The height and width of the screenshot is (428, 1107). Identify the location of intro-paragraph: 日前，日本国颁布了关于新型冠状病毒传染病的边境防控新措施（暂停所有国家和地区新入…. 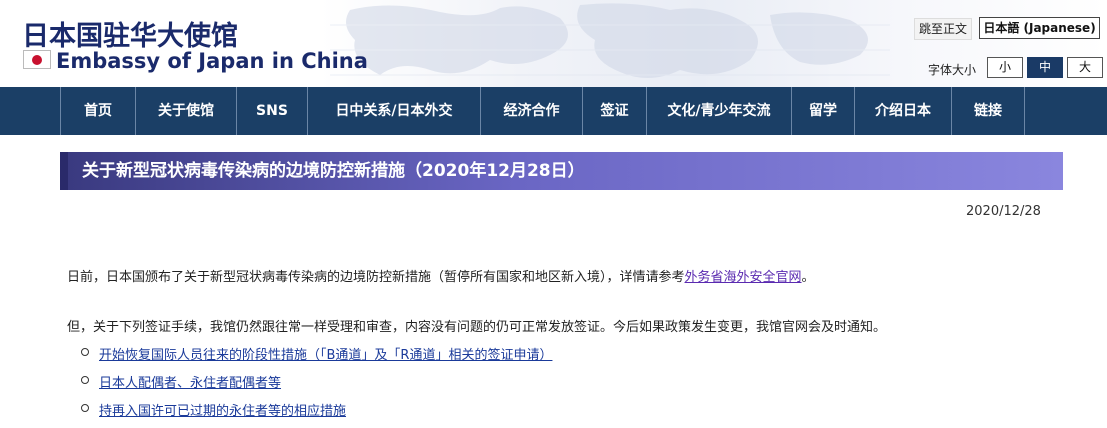
(441, 275).